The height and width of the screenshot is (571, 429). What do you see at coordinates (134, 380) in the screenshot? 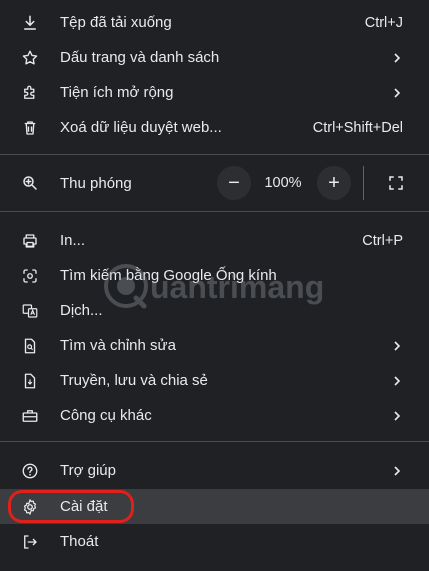
I see `menu-item-label: Truyền, lưu và chia sẻ` at bounding box center [134, 380].